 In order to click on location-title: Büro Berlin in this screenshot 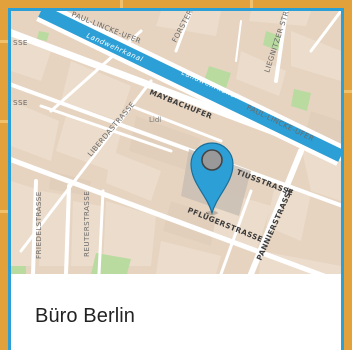, I will do `click(85, 316)`.